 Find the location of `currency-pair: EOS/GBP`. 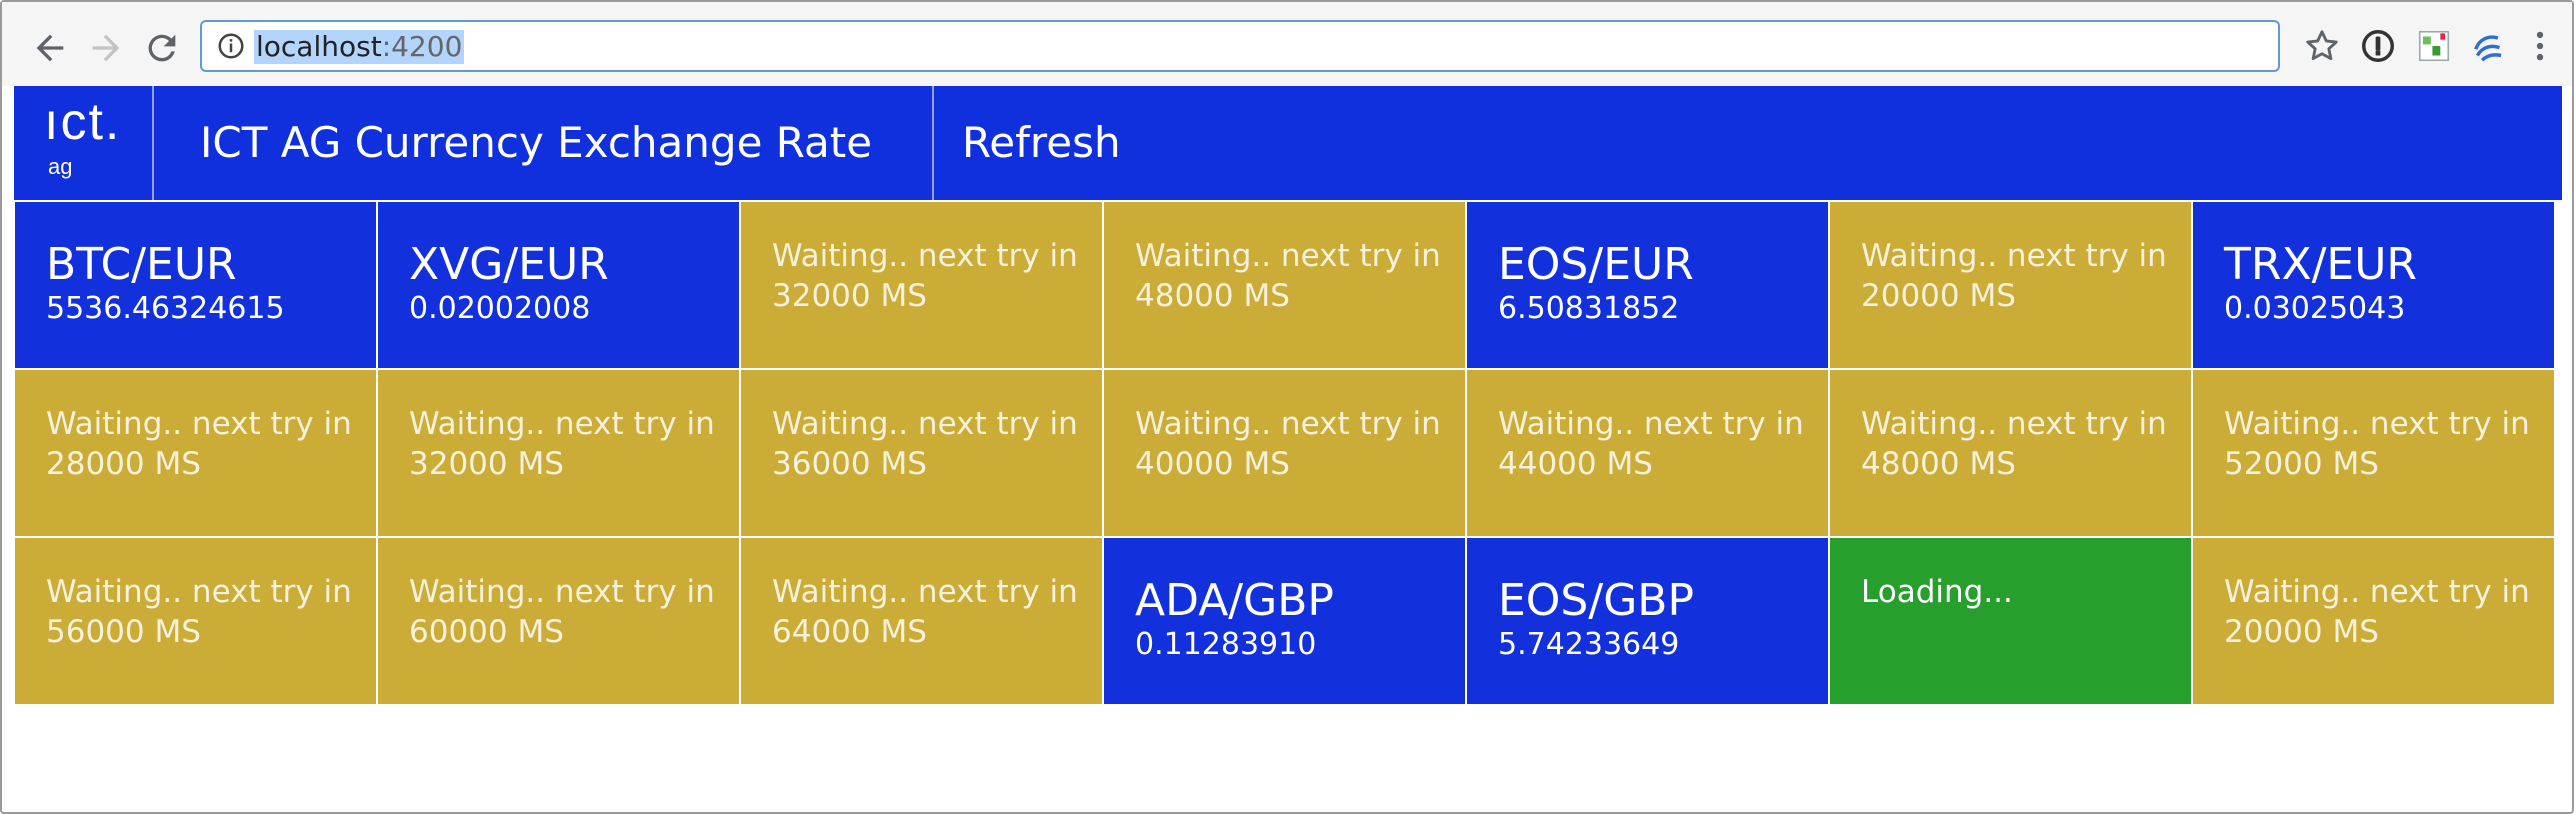

currency-pair: EOS/GBP is located at coordinates (1596, 600).